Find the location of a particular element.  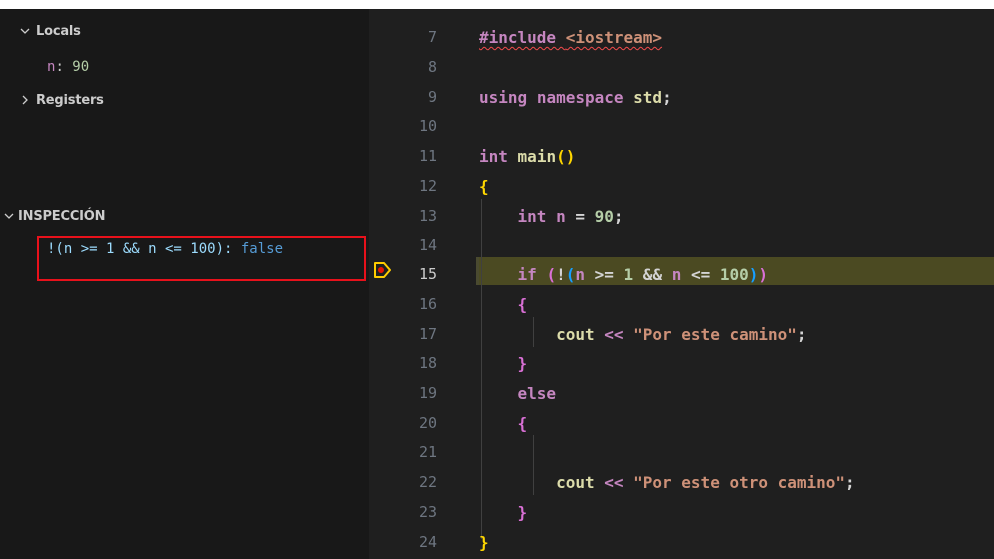

code-line-12: { is located at coordinates (484, 186).